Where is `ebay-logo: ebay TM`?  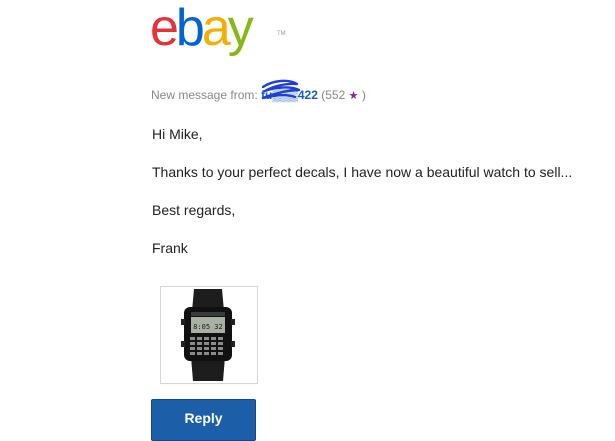
ebay-logo: ebay TM is located at coordinates (218, 28).